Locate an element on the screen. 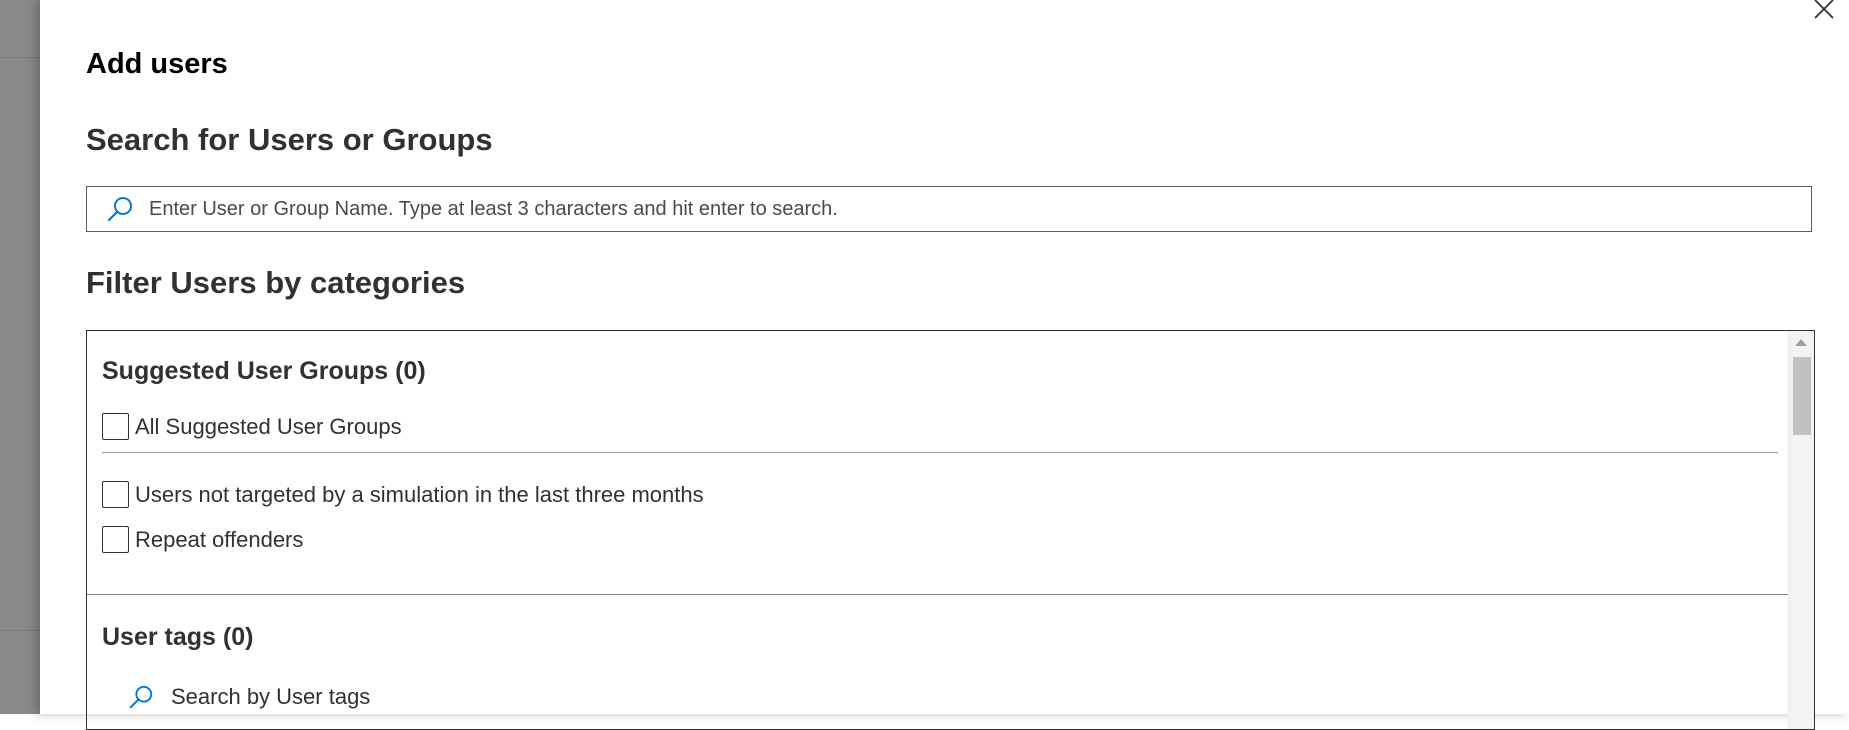 The height and width of the screenshot is (730, 1849). filter-section-title: Filter Users by categories is located at coordinates (276, 282).